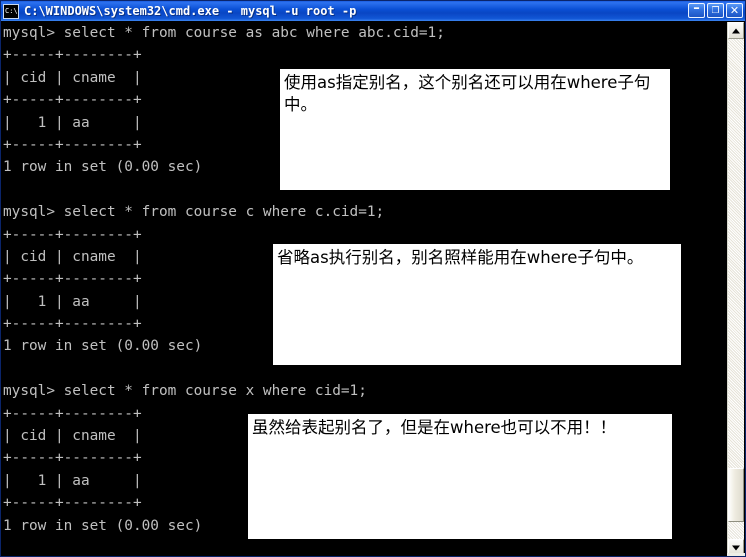 This screenshot has width=746, height=557. I want to click on annotation-callout-3: 虽然给表起别名了，但是在where也可以不用！！, so click(460, 476).